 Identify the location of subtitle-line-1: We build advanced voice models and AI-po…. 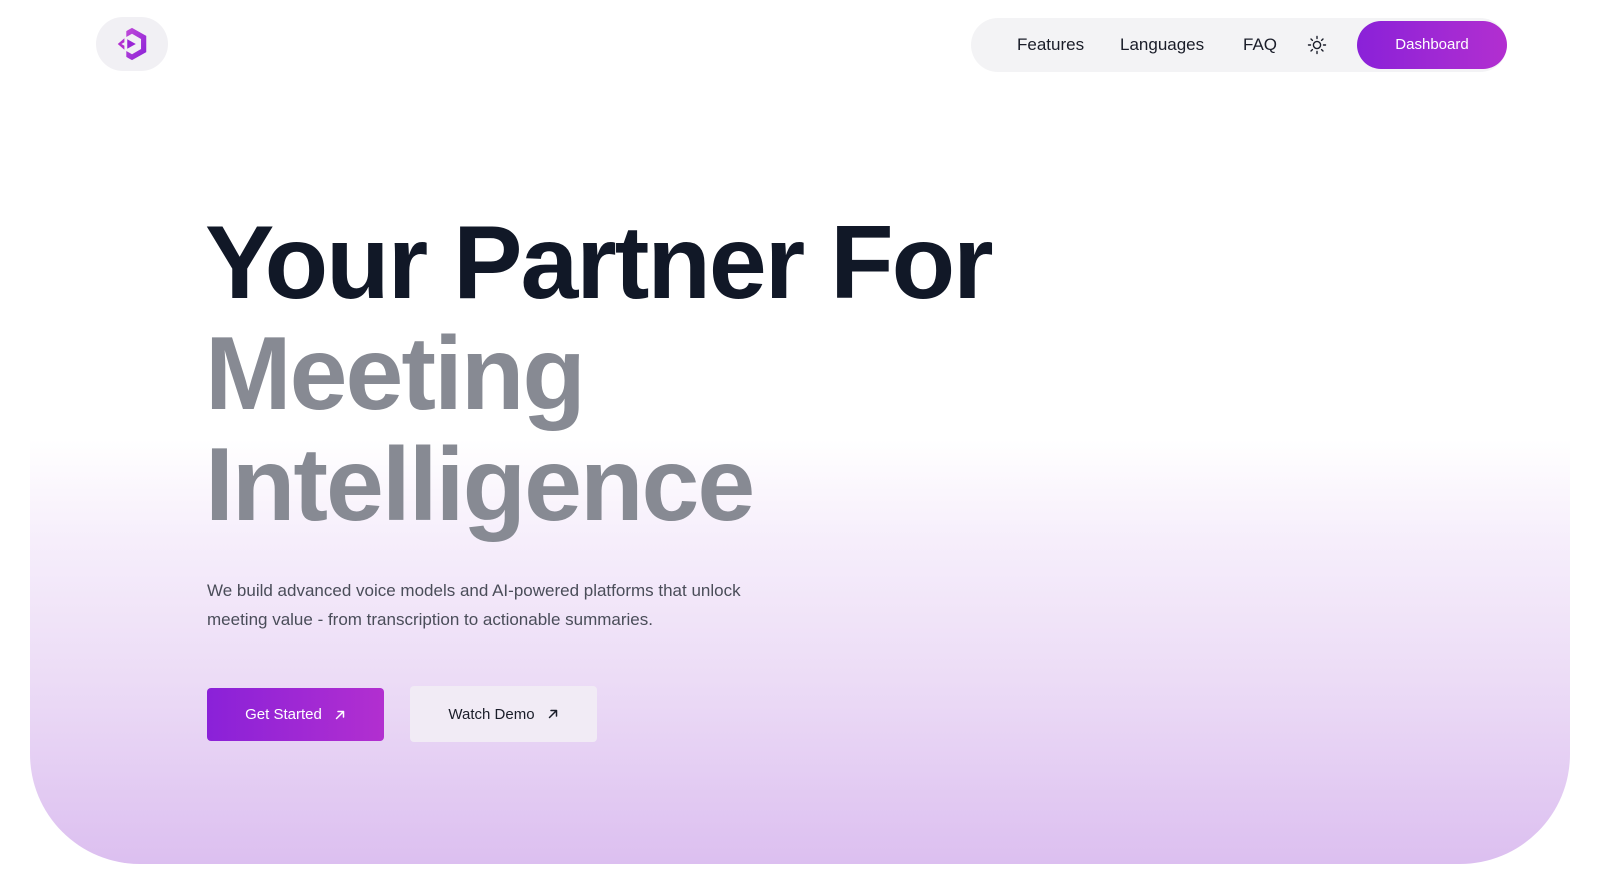
(474, 590).